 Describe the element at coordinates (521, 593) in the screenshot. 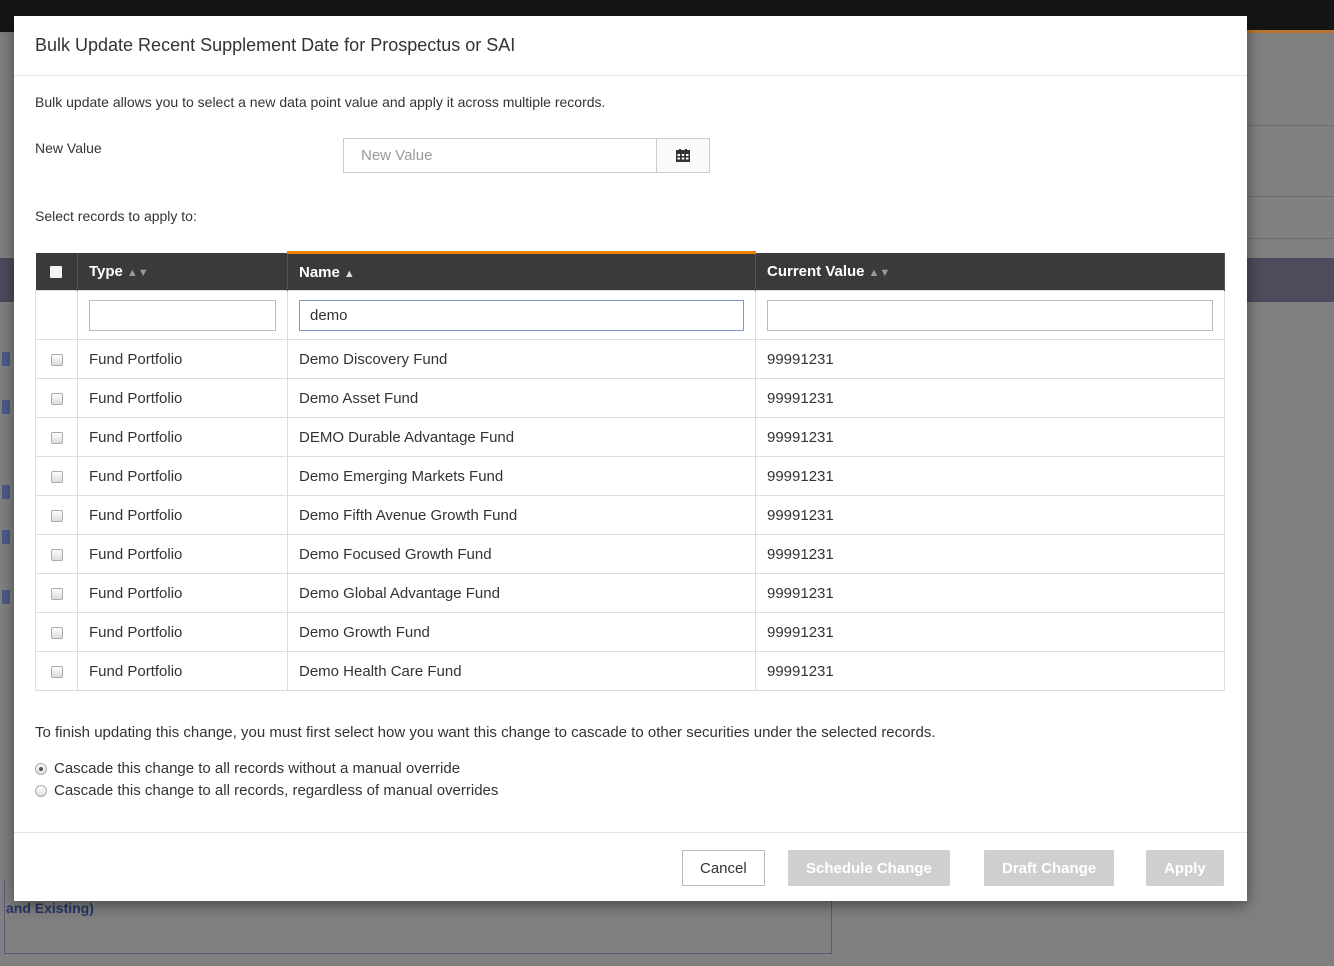

I see `cell-name: Demo Global Advantage Fund` at that location.